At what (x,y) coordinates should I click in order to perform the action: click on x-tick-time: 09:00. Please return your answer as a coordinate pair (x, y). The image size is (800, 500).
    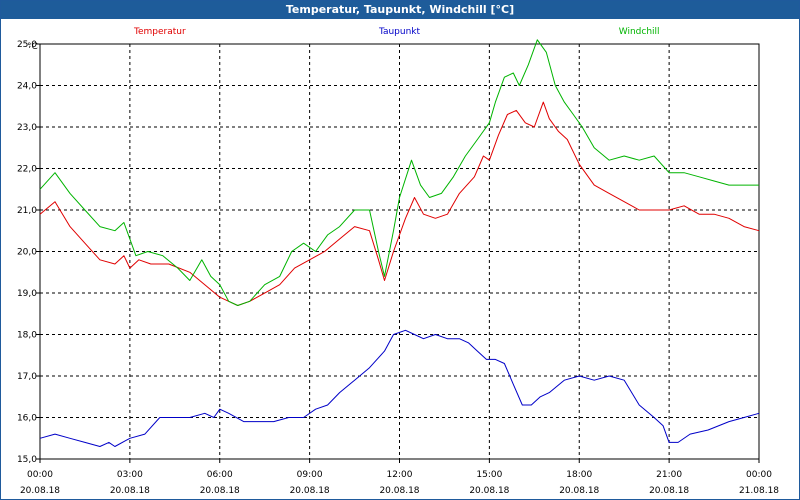
    Looking at the image, I should click on (310, 475).